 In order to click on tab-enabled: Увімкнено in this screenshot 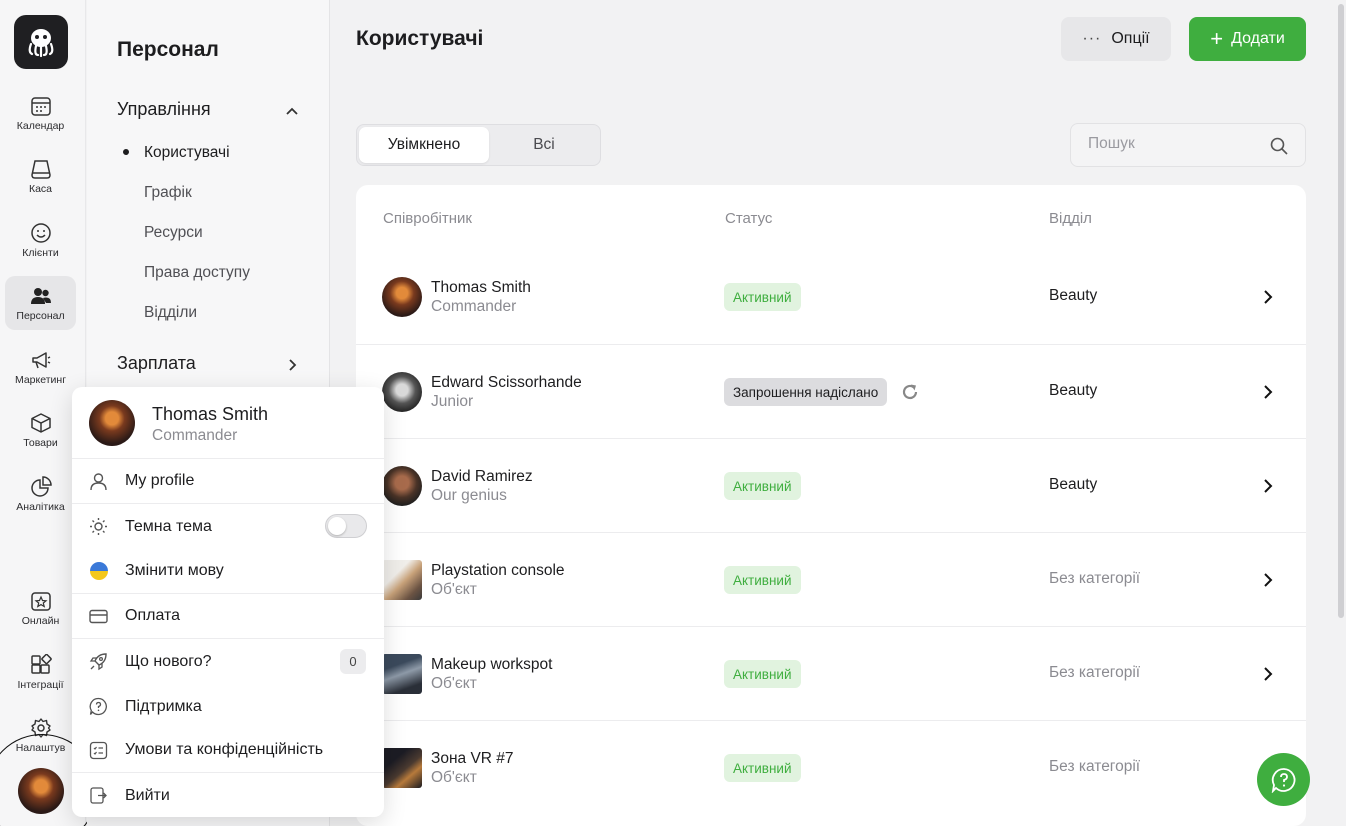, I will do `click(424, 145)`.